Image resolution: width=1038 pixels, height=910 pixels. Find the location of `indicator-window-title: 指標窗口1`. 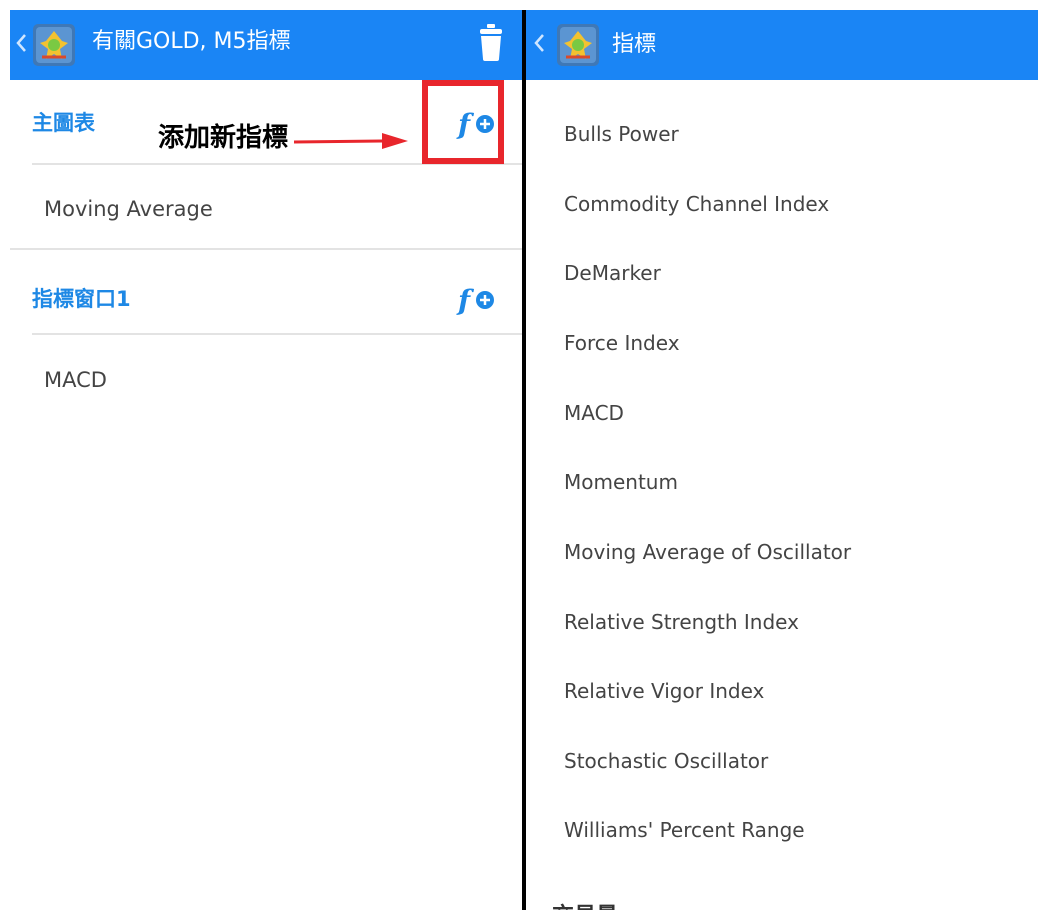

indicator-window-title: 指標窗口1 is located at coordinates (81, 299).